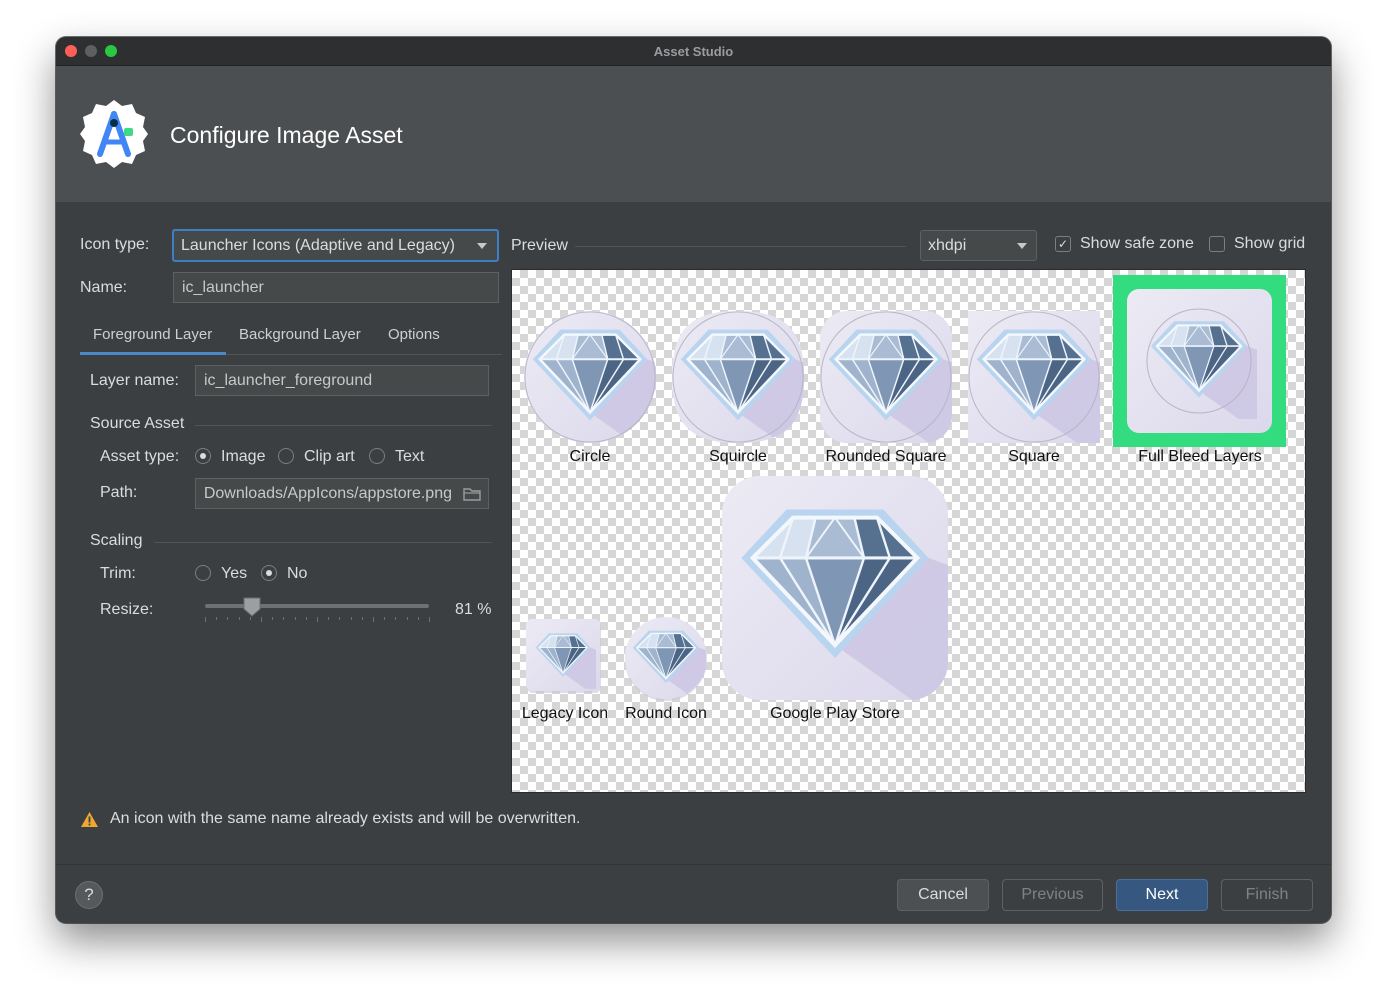 This screenshot has width=1387, height=998. Describe the element at coordinates (590, 456) in the screenshot. I see `circle-caption: Circle` at that location.